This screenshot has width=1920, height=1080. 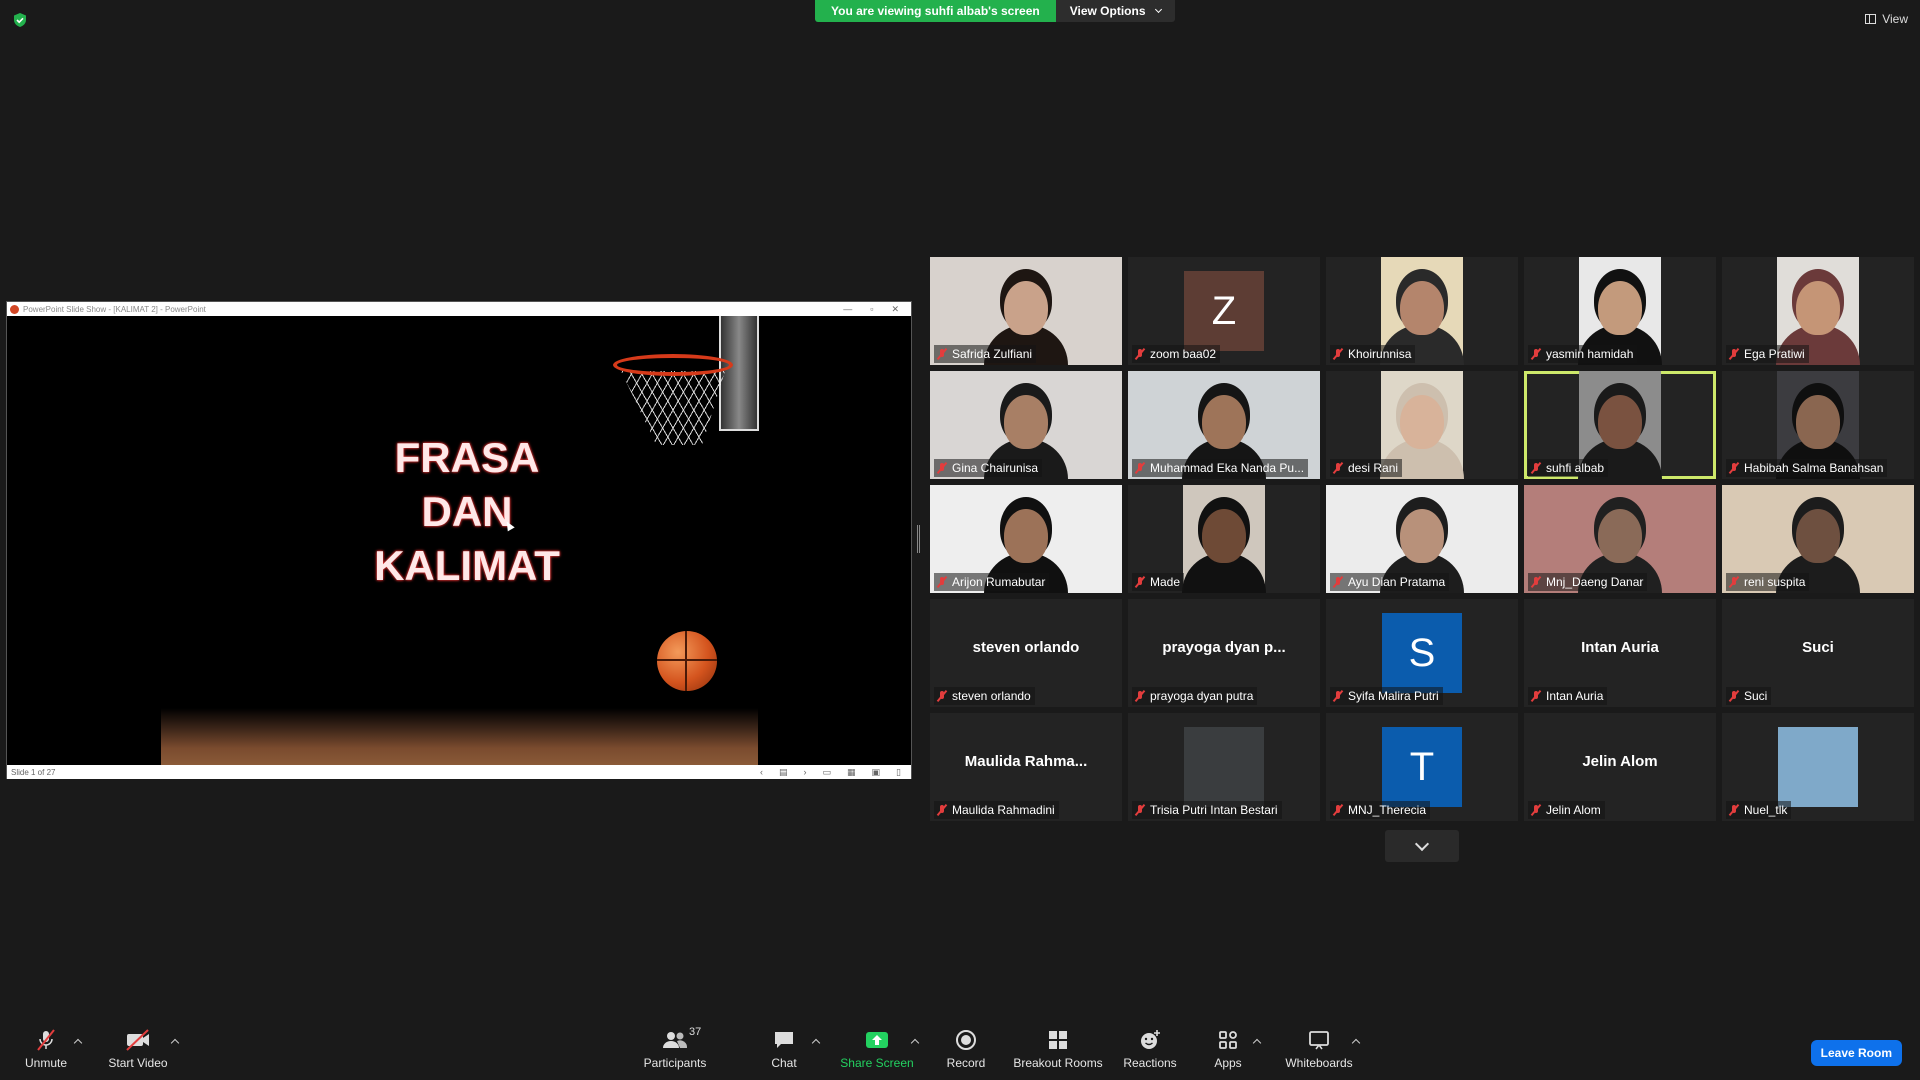 I want to click on participant-name: Ega Pratiwi, so click(x=1774, y=354).